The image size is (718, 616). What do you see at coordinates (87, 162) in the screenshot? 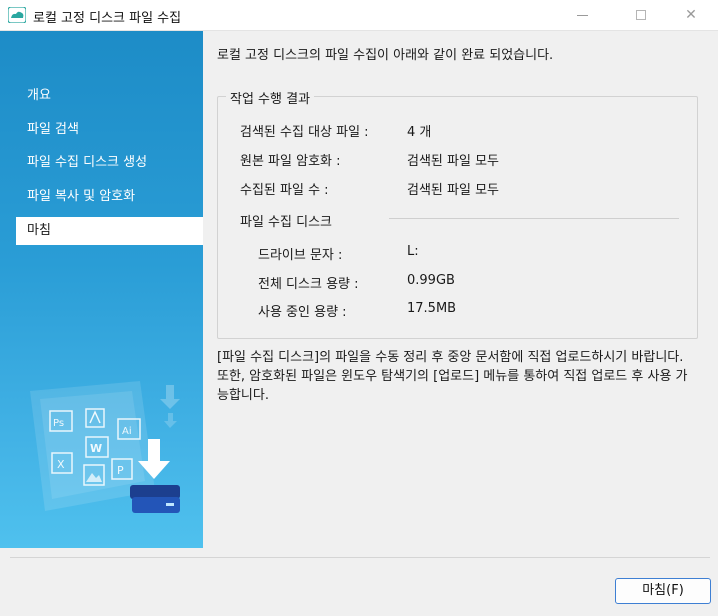
I see `sidebar-item-label: 파일 수집 디스크 생성` at bounding box center [87, 162].